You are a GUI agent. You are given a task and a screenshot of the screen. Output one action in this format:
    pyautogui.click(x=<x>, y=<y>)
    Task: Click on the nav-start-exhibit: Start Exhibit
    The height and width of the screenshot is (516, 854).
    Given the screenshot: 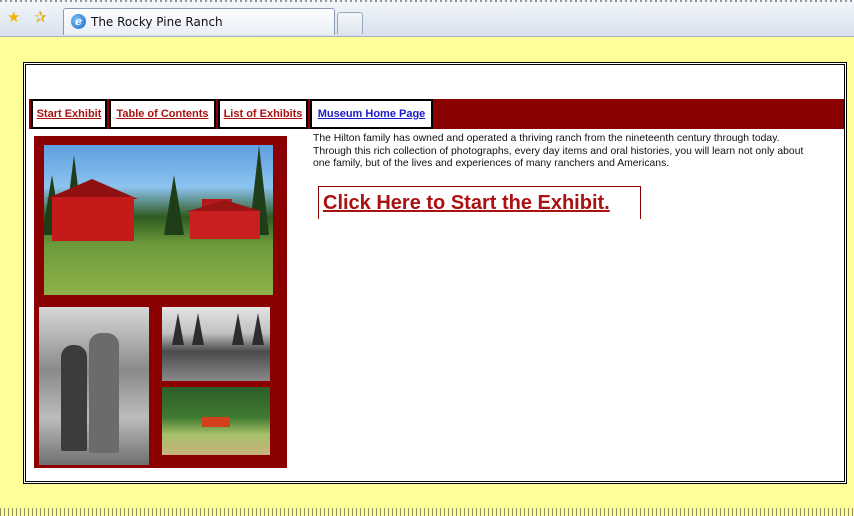 What is the action you would take?
    pyautogui.click(x=69, y=114)
    